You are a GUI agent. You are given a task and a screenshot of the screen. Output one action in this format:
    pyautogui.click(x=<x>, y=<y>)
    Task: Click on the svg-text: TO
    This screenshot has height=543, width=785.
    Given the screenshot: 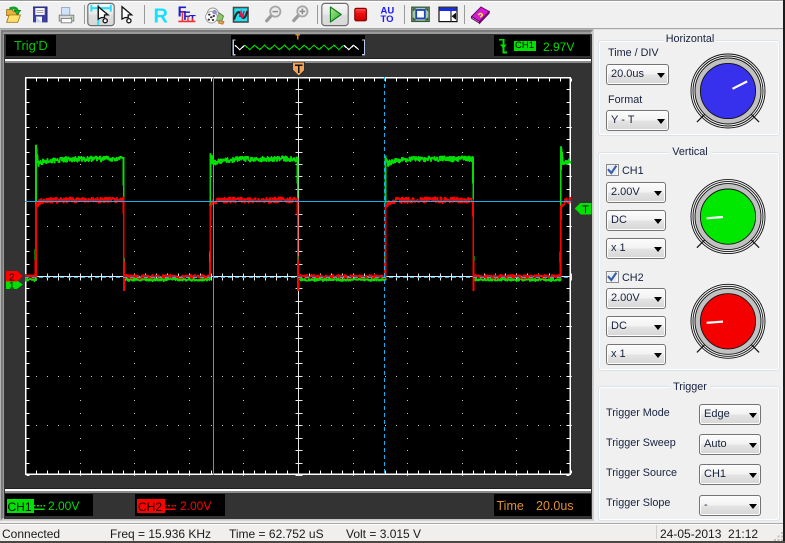 What is the action you would take?
    pyautogui.click(x=387, y=19)
    